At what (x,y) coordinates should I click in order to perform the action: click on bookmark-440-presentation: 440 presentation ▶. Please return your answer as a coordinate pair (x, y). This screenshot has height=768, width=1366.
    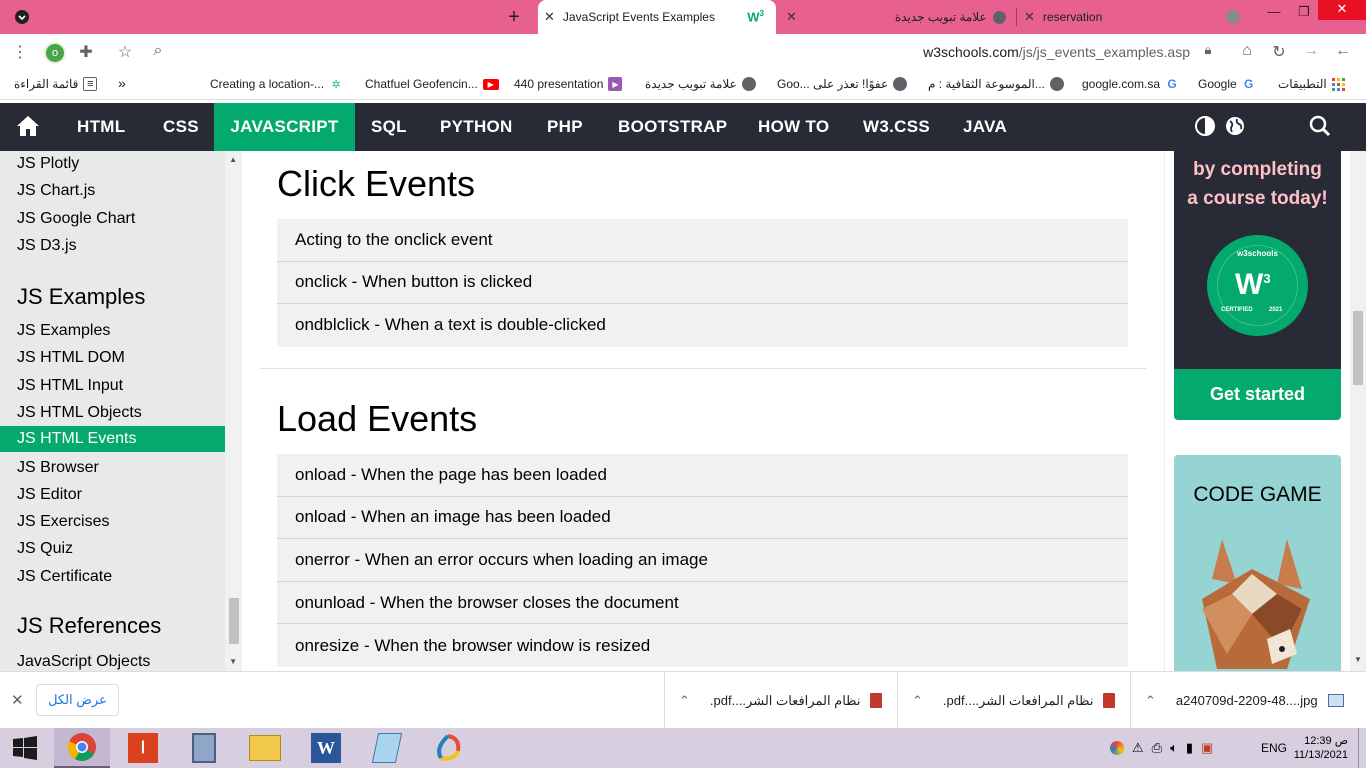
    Looking at the image, I should click on (568, 84).